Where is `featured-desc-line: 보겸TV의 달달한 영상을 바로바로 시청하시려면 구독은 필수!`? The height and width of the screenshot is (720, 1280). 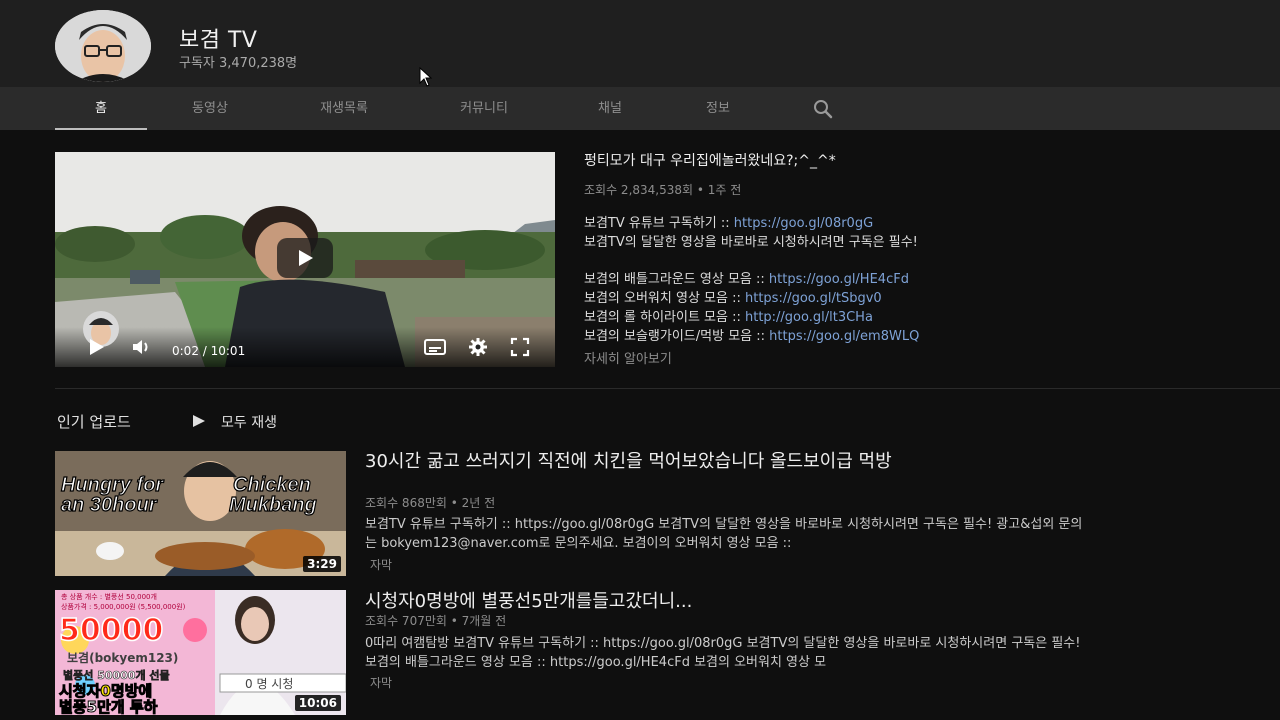 featured-desc-line: 보겸TV의 달달한 영상을 바로바로 시청하시려면 구독은 필수! is located at coordinates (751, 240).